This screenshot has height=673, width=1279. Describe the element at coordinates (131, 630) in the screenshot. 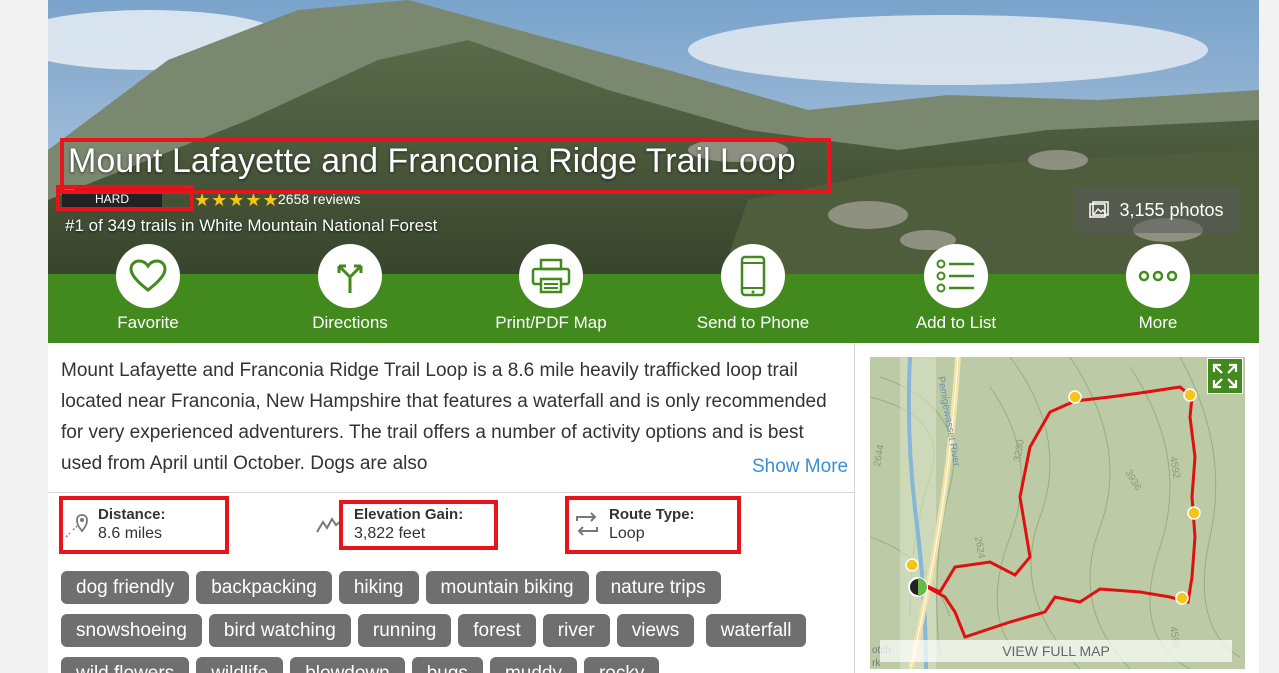

I see `tag-snowshoeing: snowshoeing` at that location.